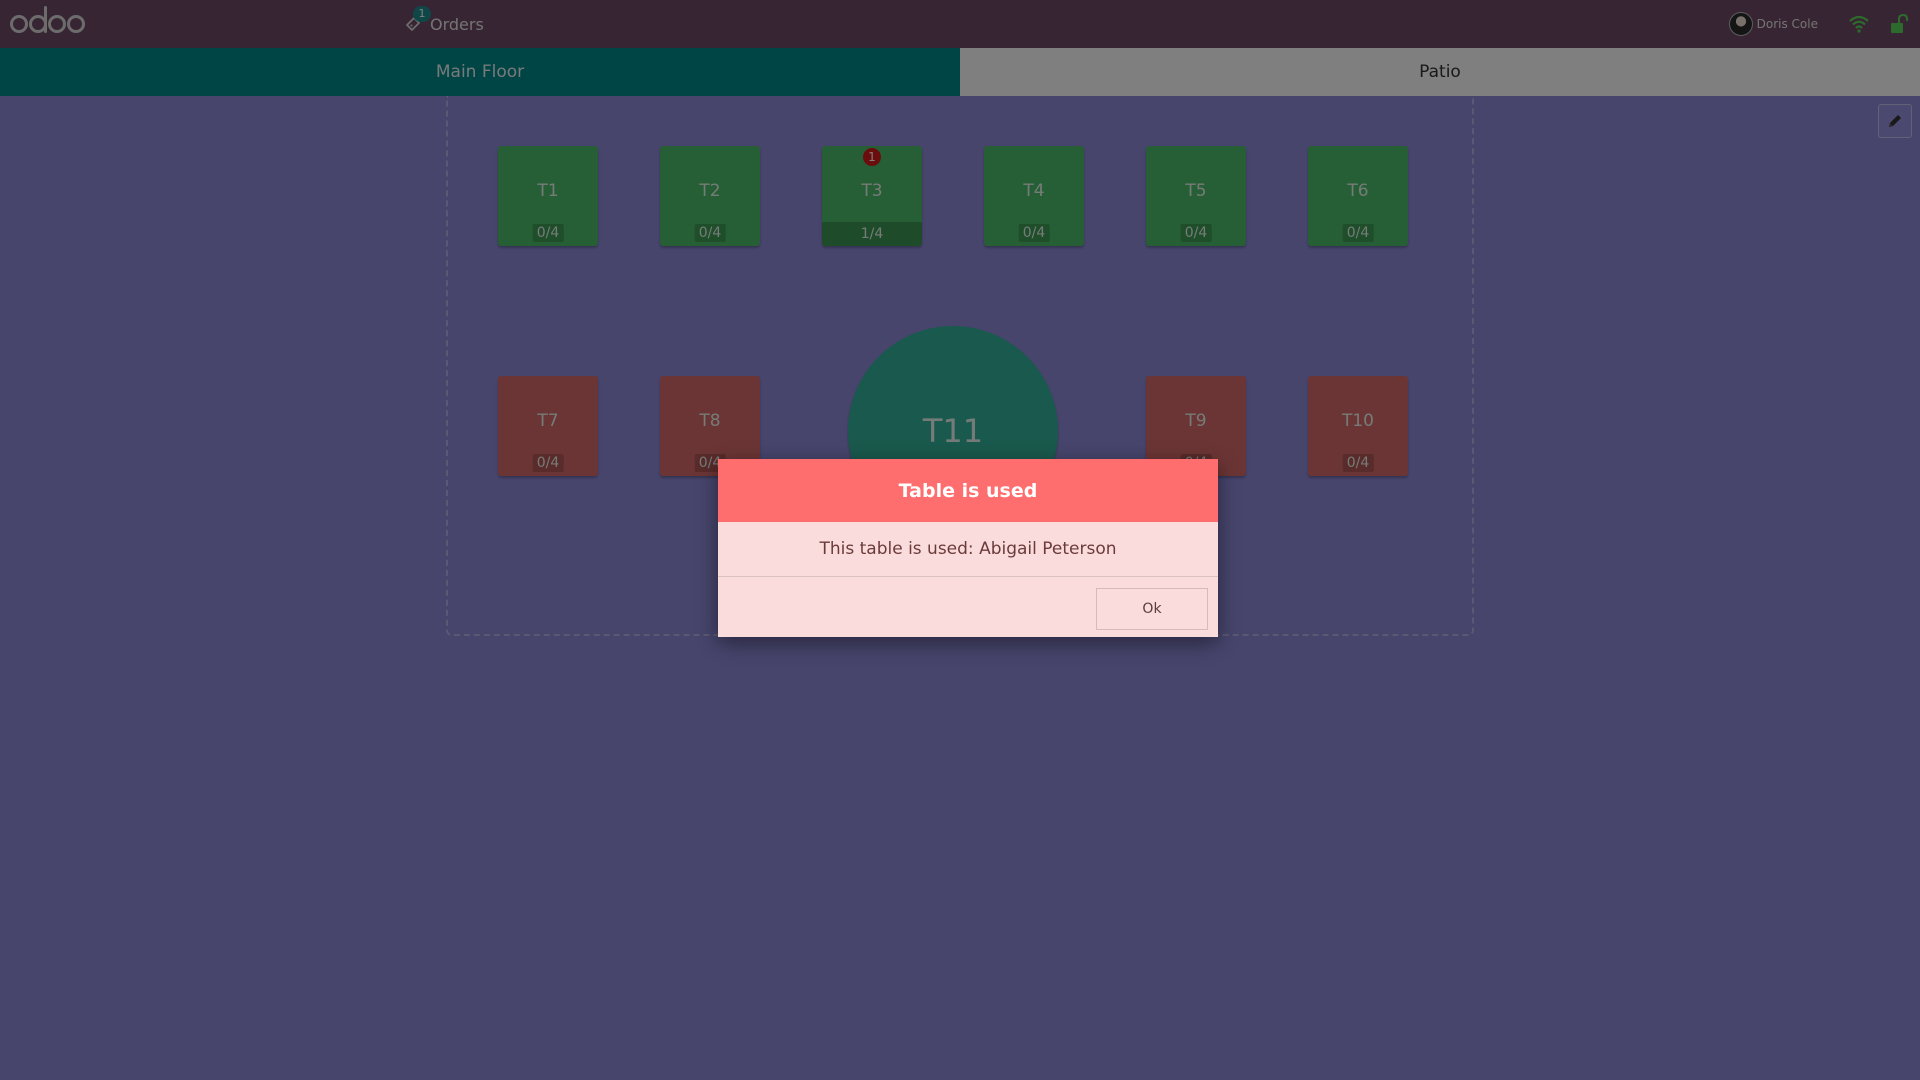 The width and height of the screenshot is (1920, 1080). I want to click on dialog-title: Table is used, so click(968, 490).